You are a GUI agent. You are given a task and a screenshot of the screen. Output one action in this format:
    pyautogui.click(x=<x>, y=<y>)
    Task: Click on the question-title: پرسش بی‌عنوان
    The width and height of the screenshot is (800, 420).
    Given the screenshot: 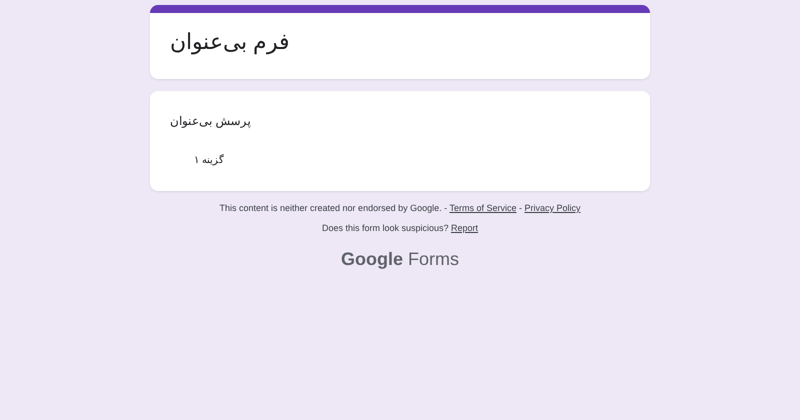 What is the action you would take?
    pyautogui.click(x=210, y=121)
    